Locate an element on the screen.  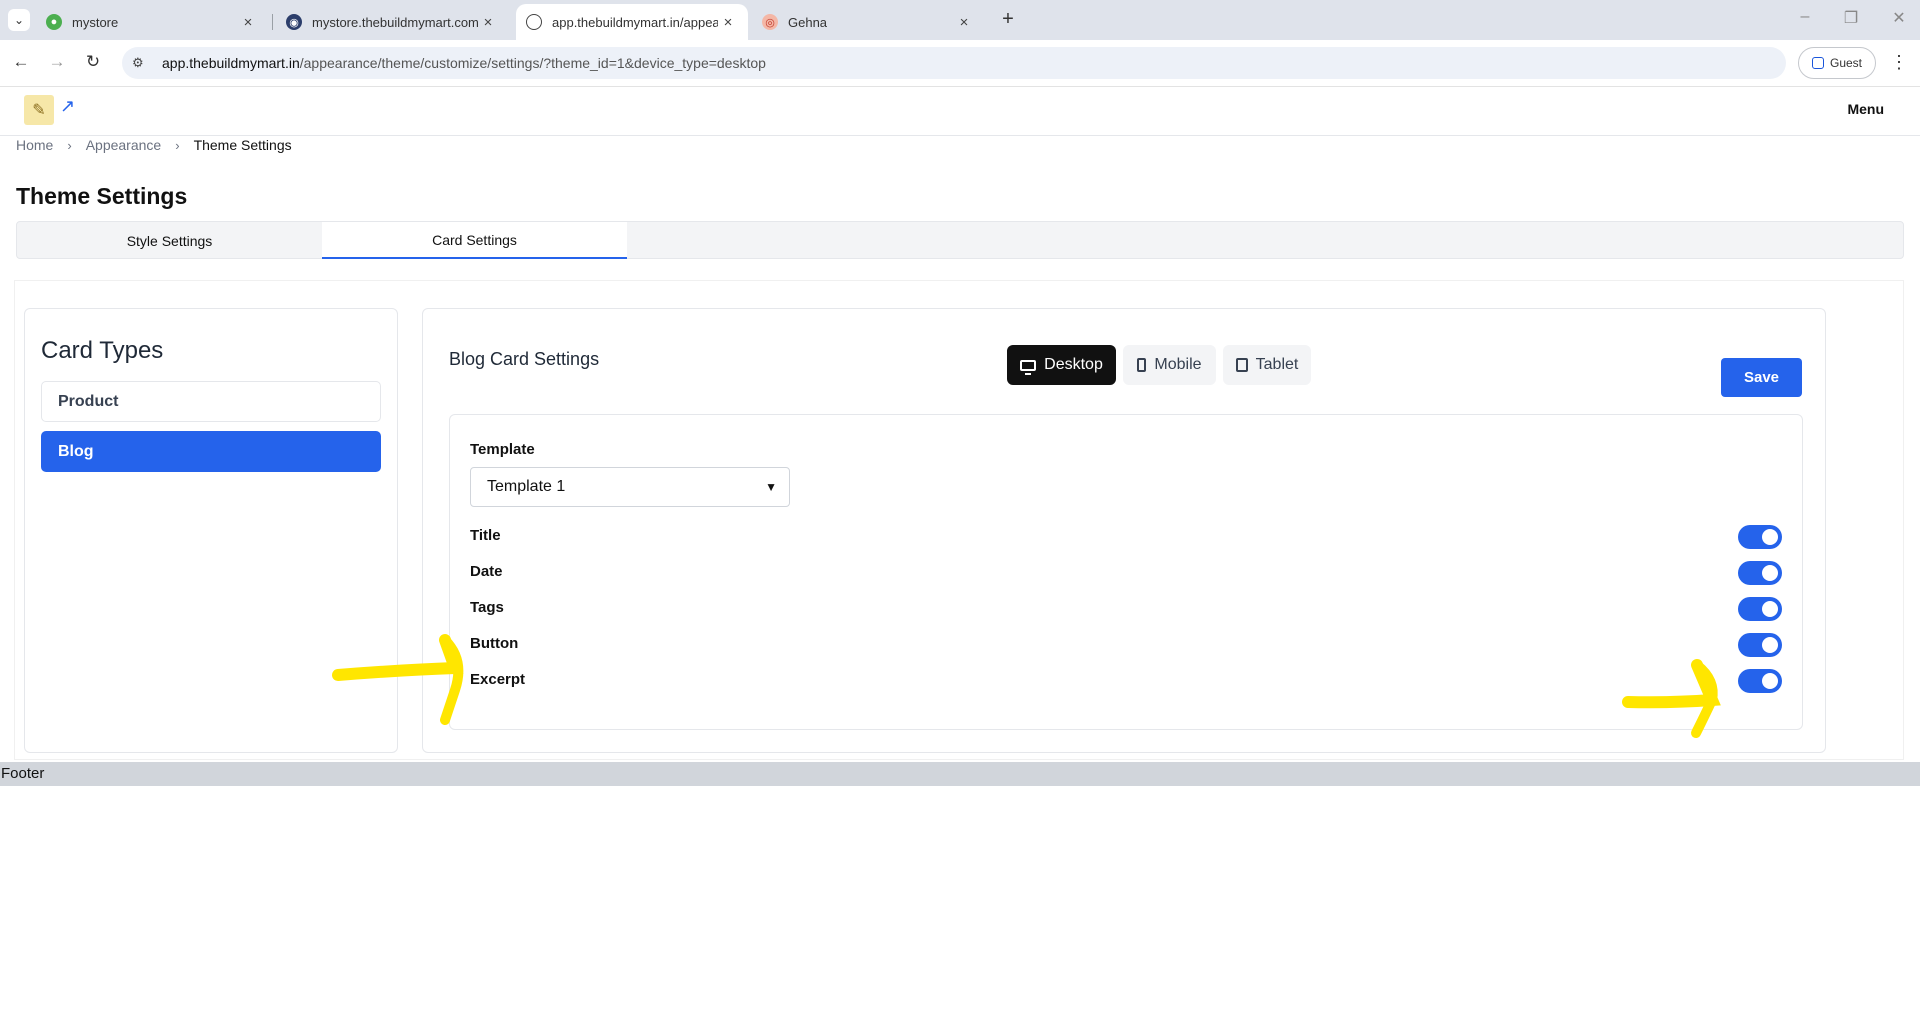
globe-favicon-icon: ◉ is located at coordinates (294, 22).